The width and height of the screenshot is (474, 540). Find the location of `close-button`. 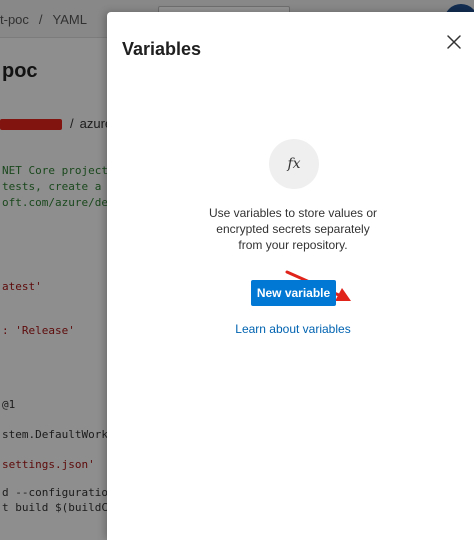

close-button is located at coordinates (454, 42).